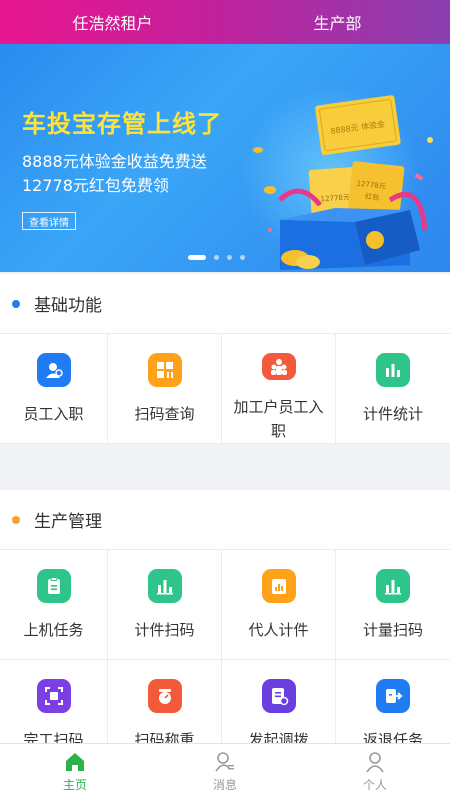 The width and height of the screenshot is (450, 800). I want to click on view-details-button: 查看详情, so click(49, 221).